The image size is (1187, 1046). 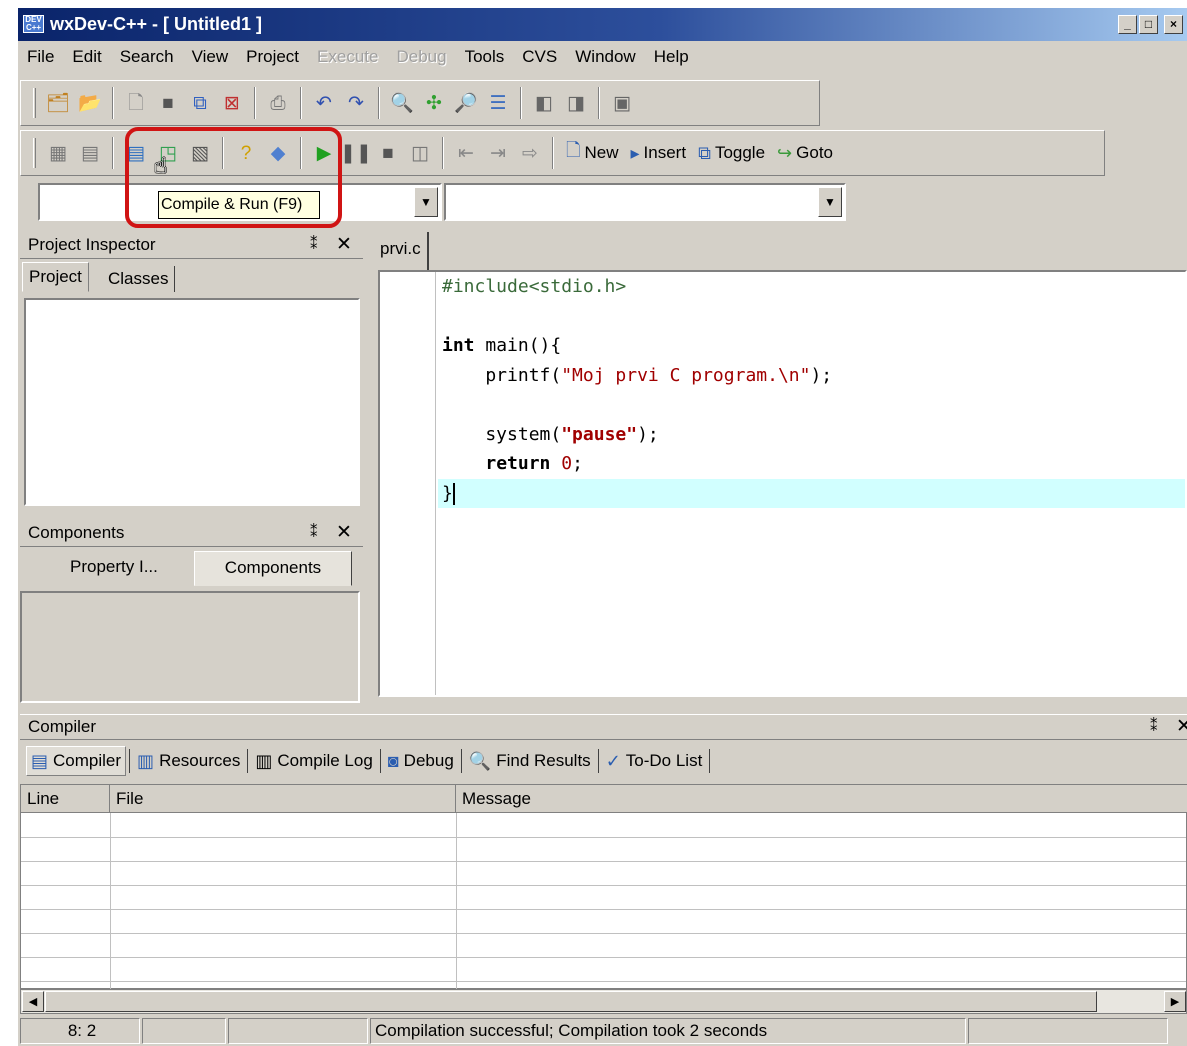 I want to click on new-class-icon: ▤, so click(x=90, y=153).